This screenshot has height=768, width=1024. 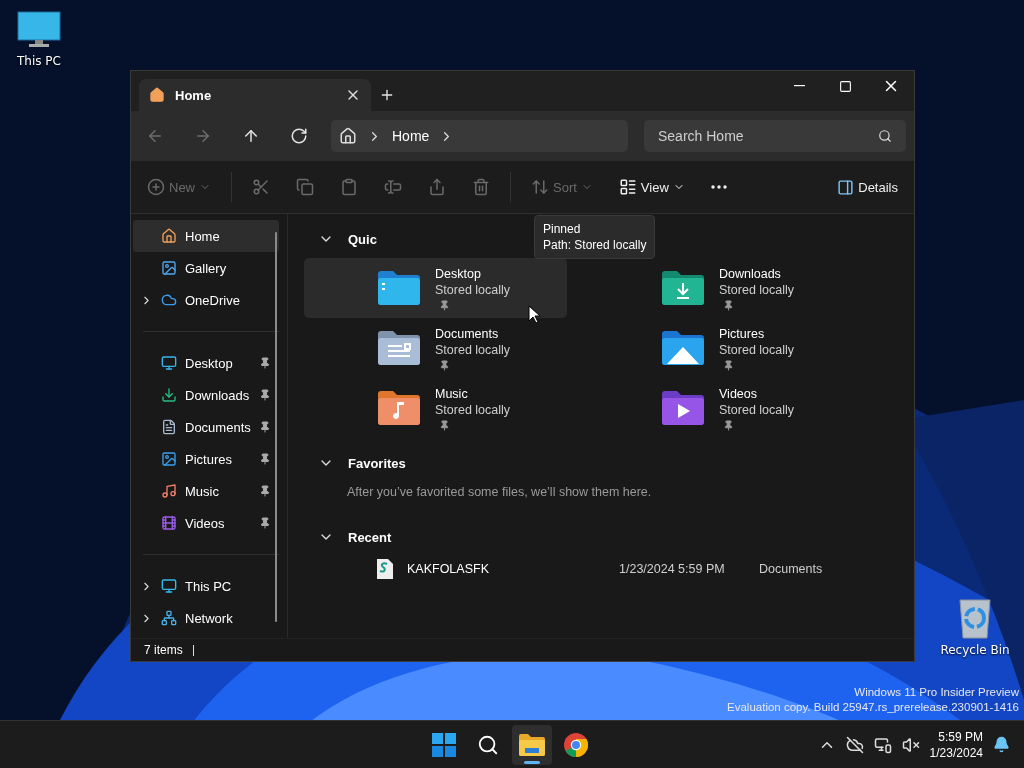 What do you see at coordinates (206, 300) in the screenshot?
I see `sidebar-item: OneDrive` at bounding box center [206, 300].